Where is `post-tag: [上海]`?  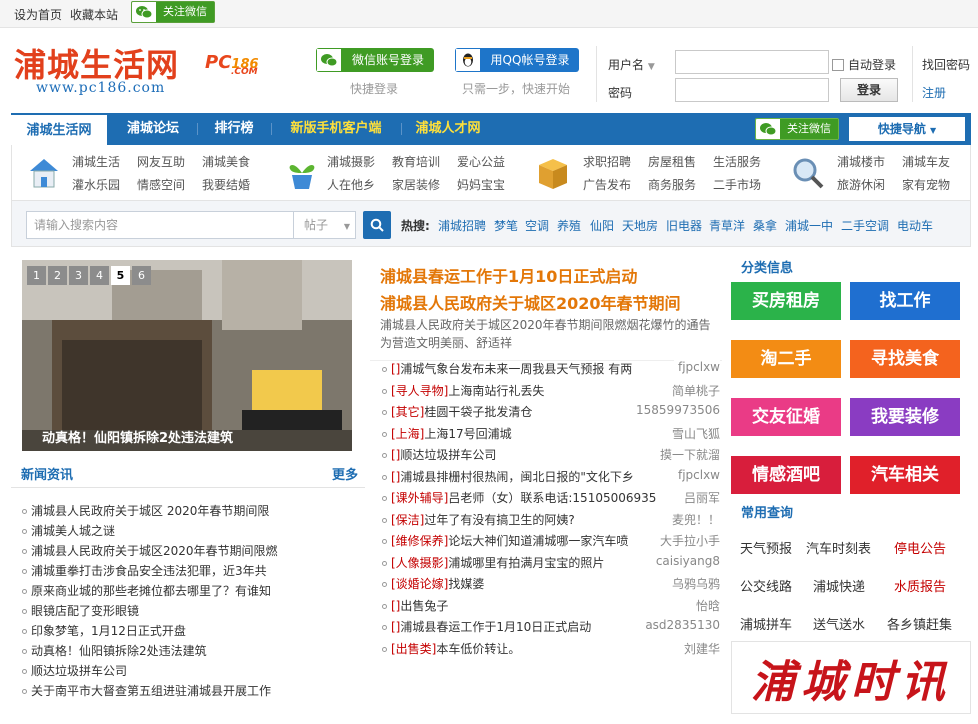 post-tag: [上海] is located at coordinates (407, 434).